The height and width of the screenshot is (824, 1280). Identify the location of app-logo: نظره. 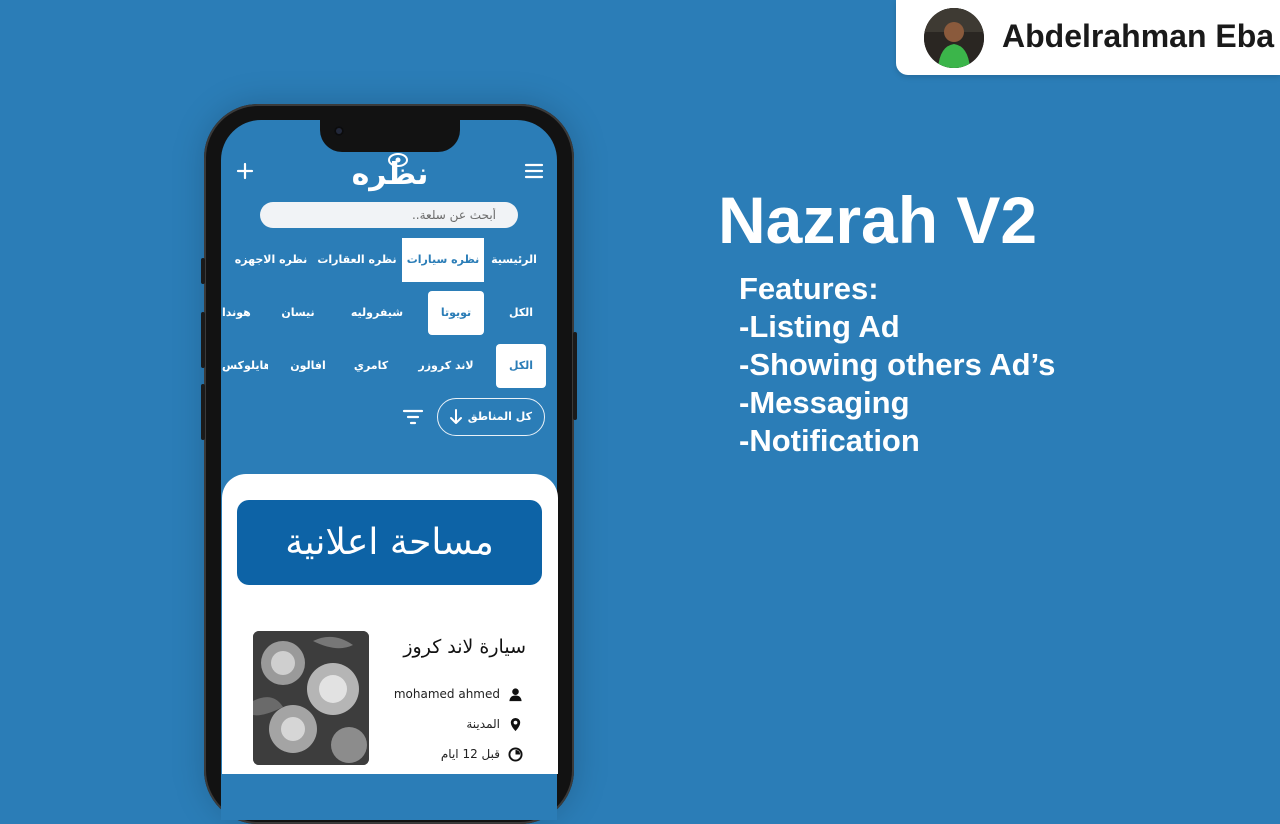
(390, 171).